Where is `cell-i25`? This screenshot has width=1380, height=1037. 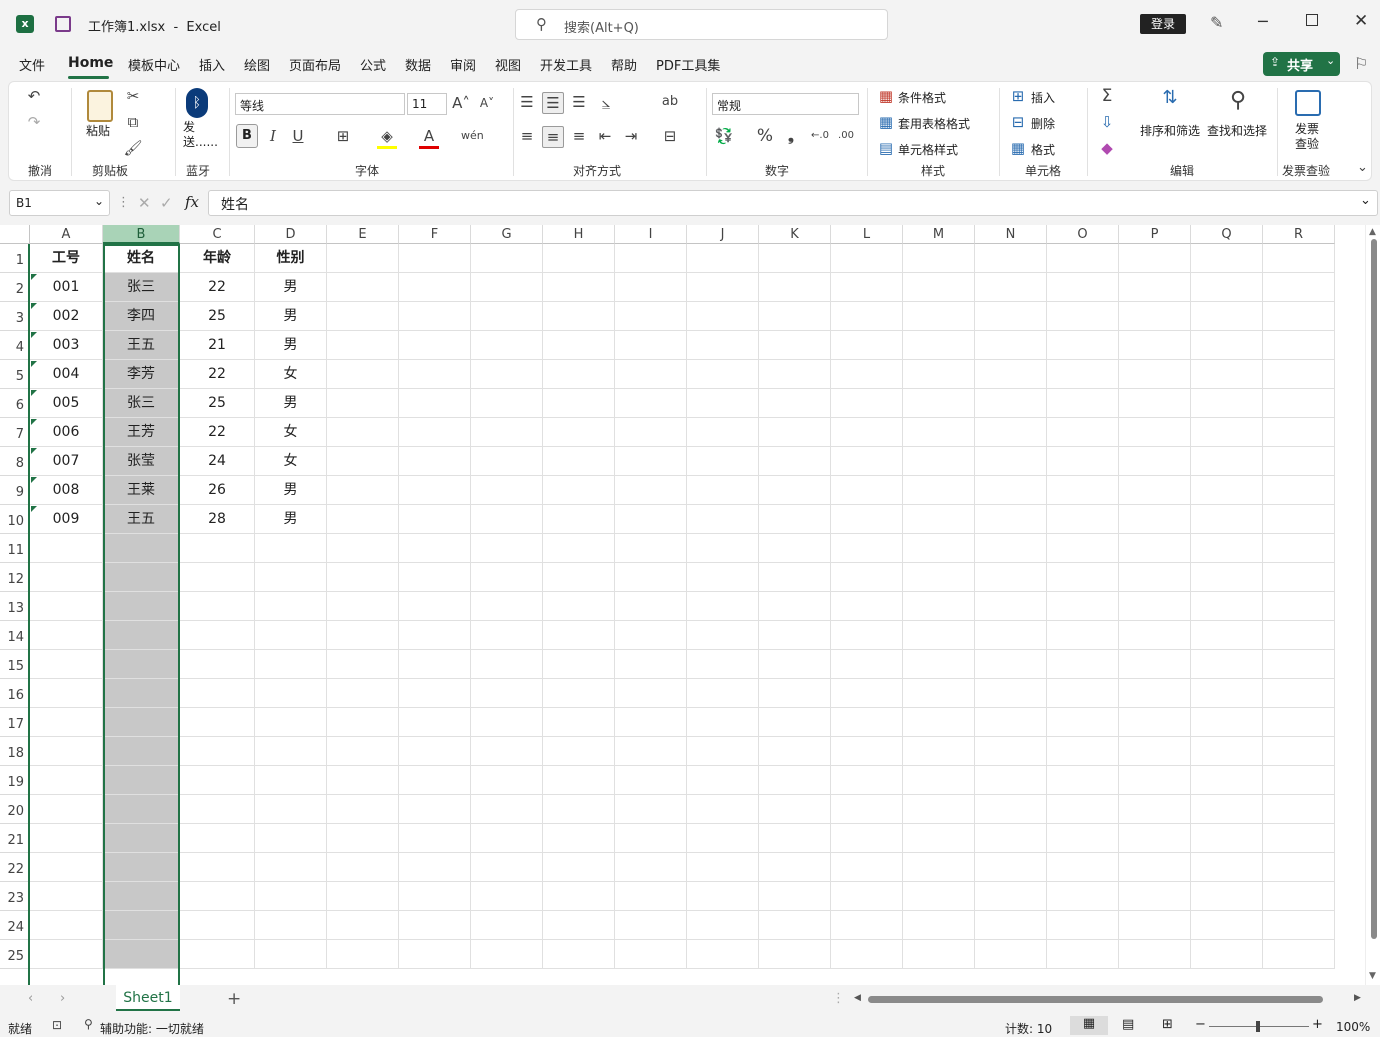
cell-i25 is located at coordinates (651, 954).